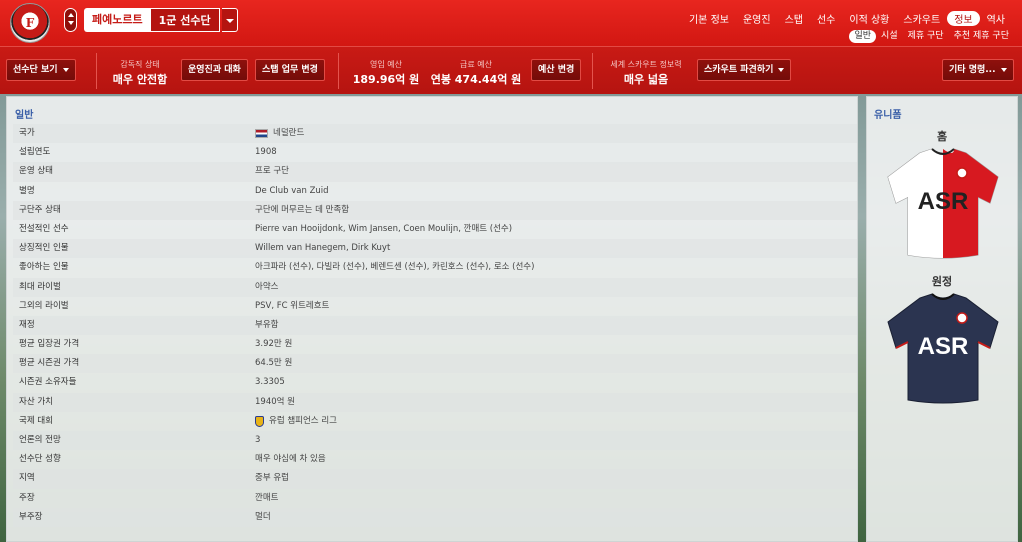  Describe the element at coordinates (27, 497) in the screenshot. I see `row-label: 주장` at that location.